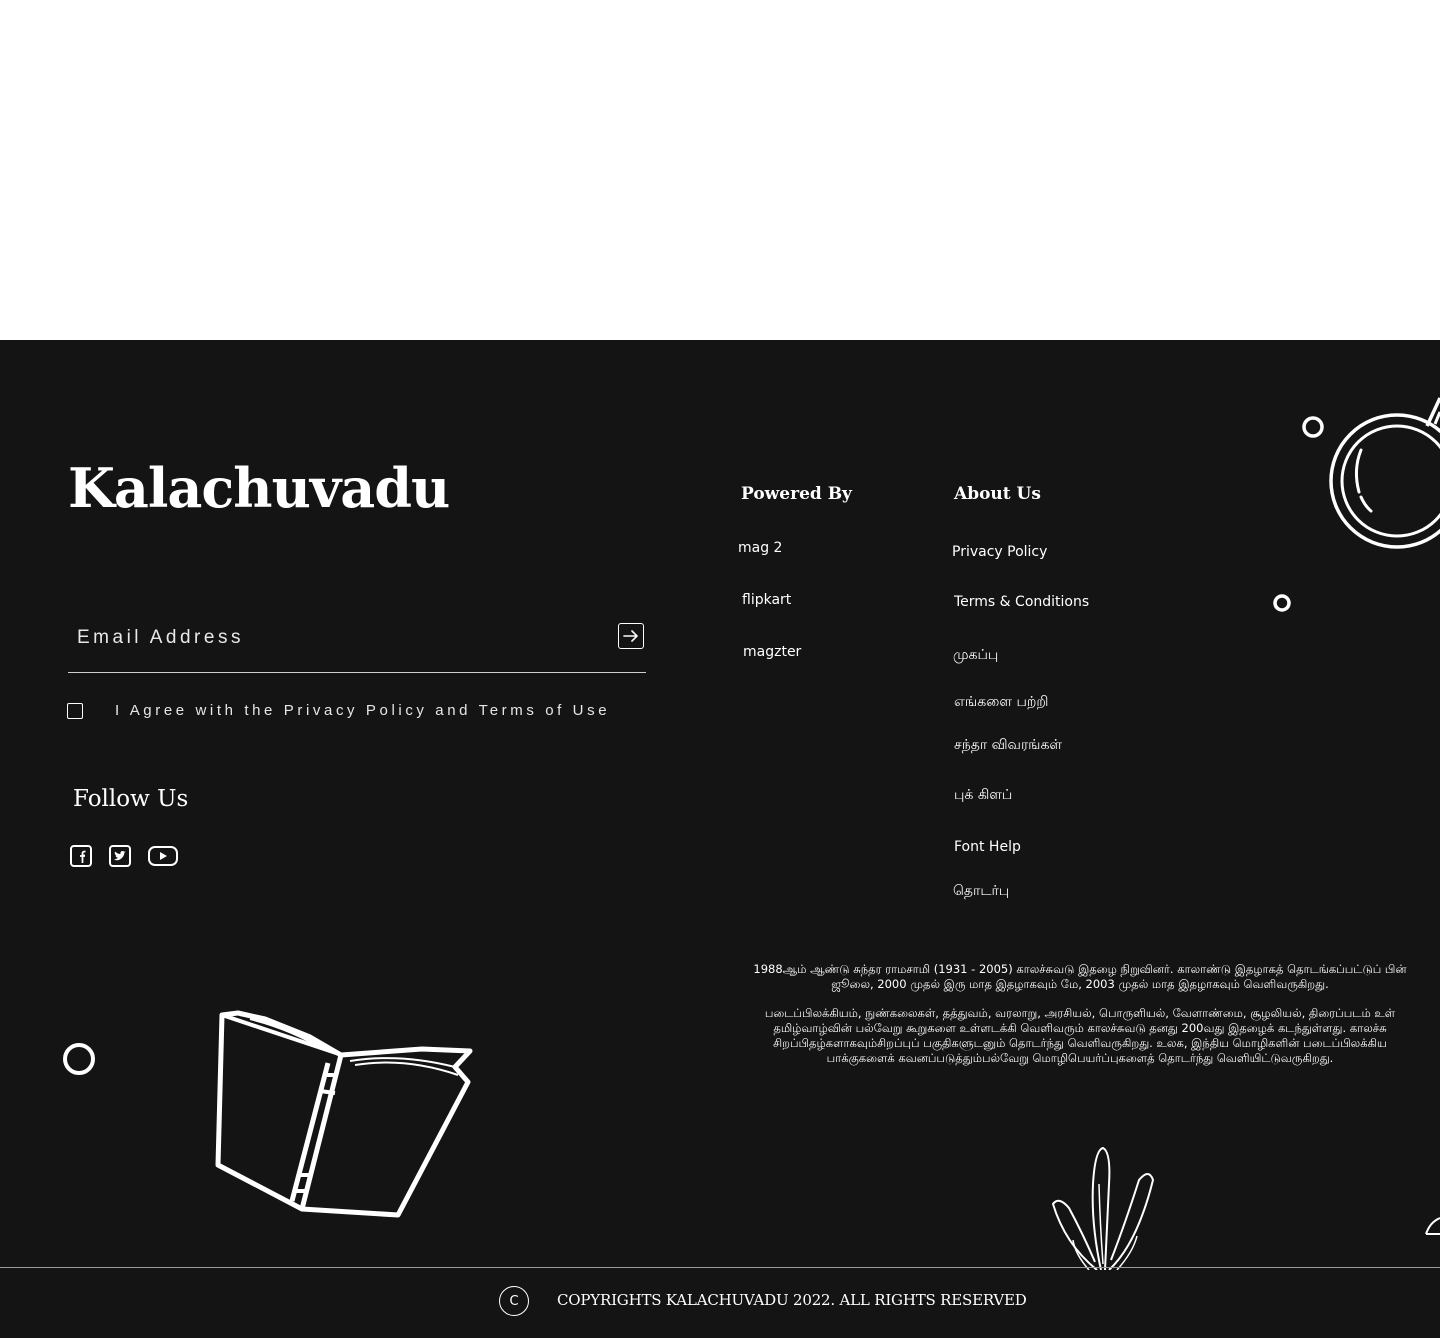 Image resolution: width=1440 pixels, height=1338 pixels. I want to click on plant-illustration-icon, so click(1103, 1208).